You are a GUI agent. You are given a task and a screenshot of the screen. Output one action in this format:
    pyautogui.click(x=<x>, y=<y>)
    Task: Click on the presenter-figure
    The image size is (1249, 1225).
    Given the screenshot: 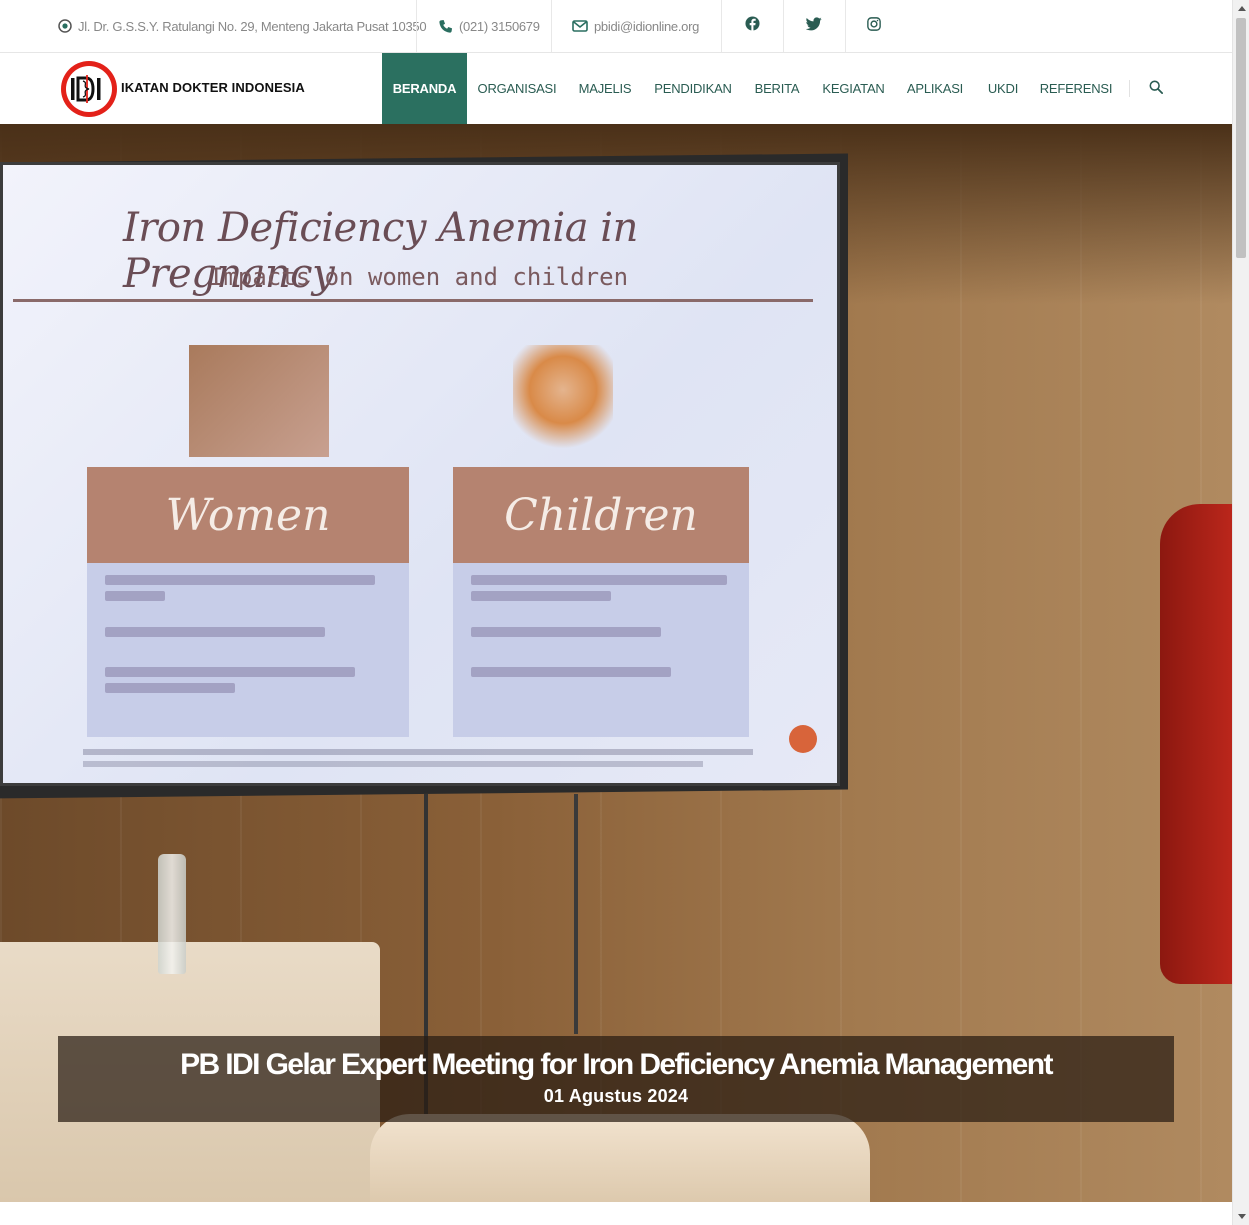 What is the action you would take?
    pyautogui.click(x=1196, y=744)
    